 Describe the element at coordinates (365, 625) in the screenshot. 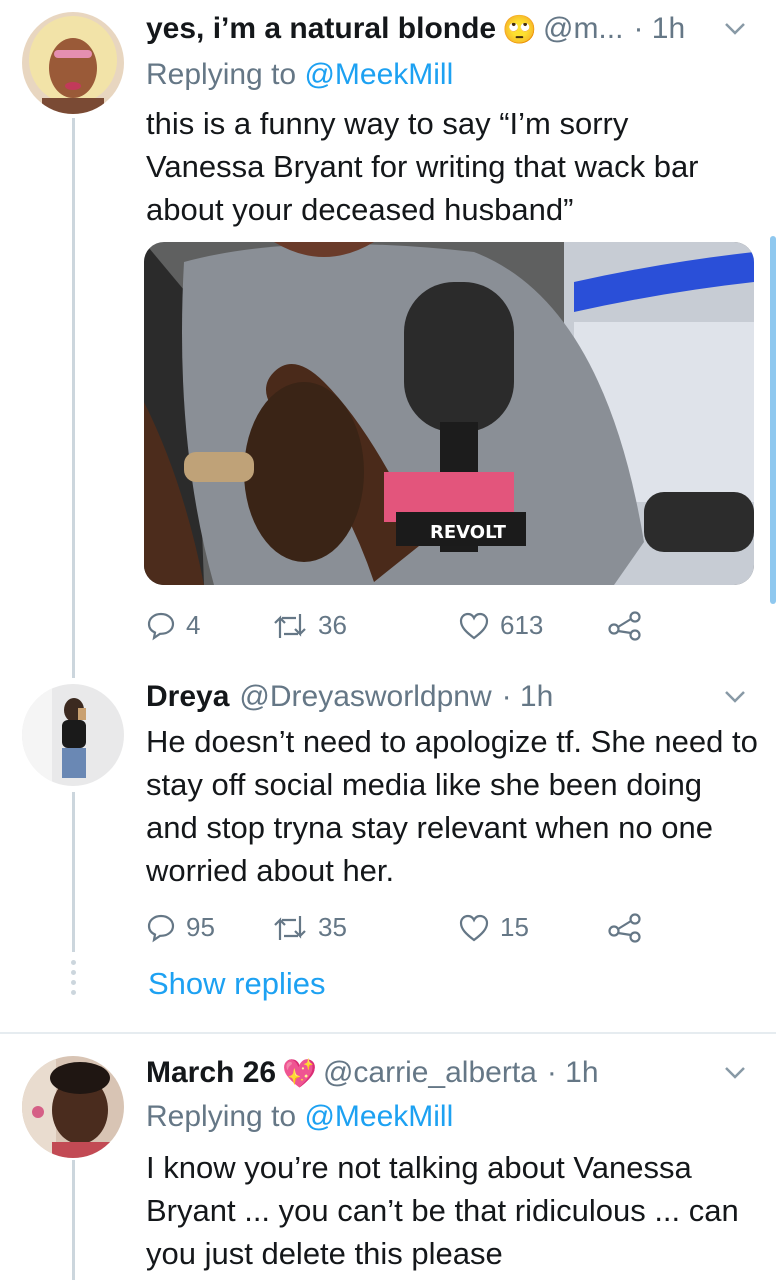

I see `retweet-button: 36` at that location.